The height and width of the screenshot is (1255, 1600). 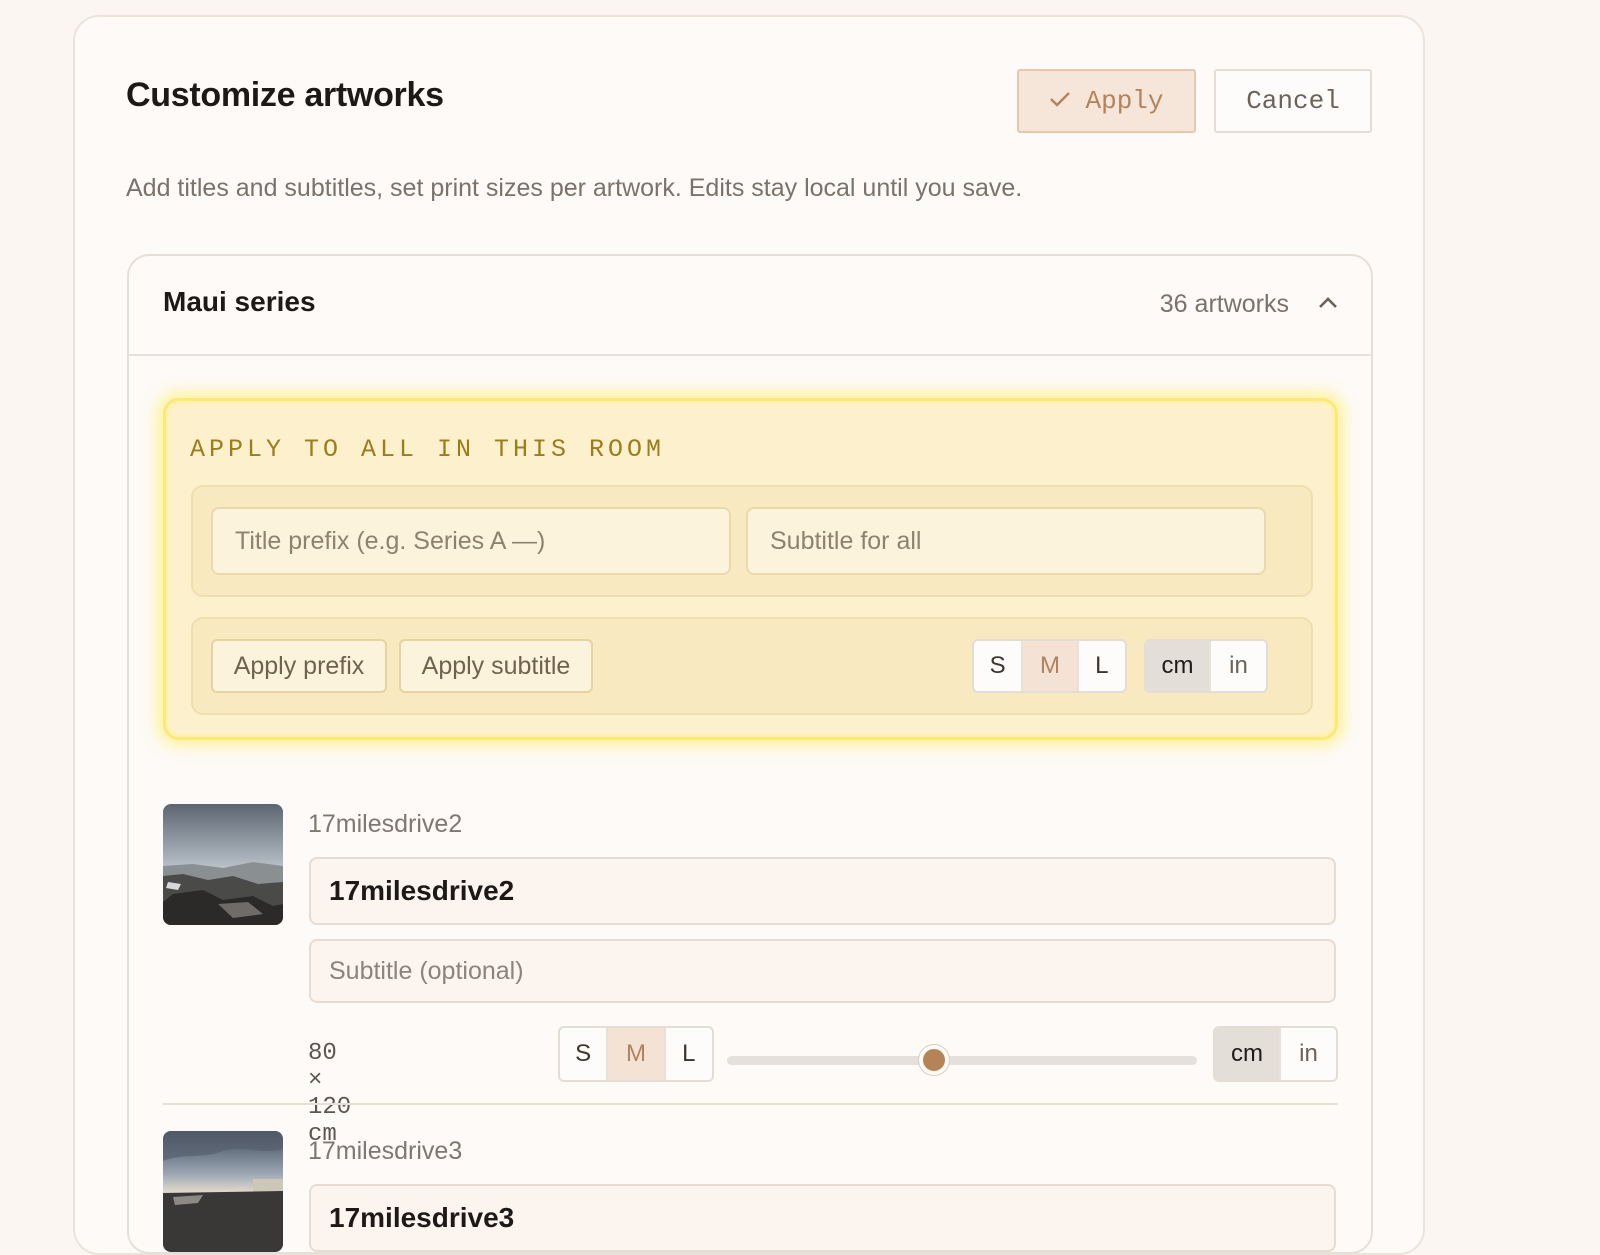 What do you see at coordinates (385, 824) in the screenshot?
I see `artwork-filename: 17milesdrive2` at bounding box center [385, 824].